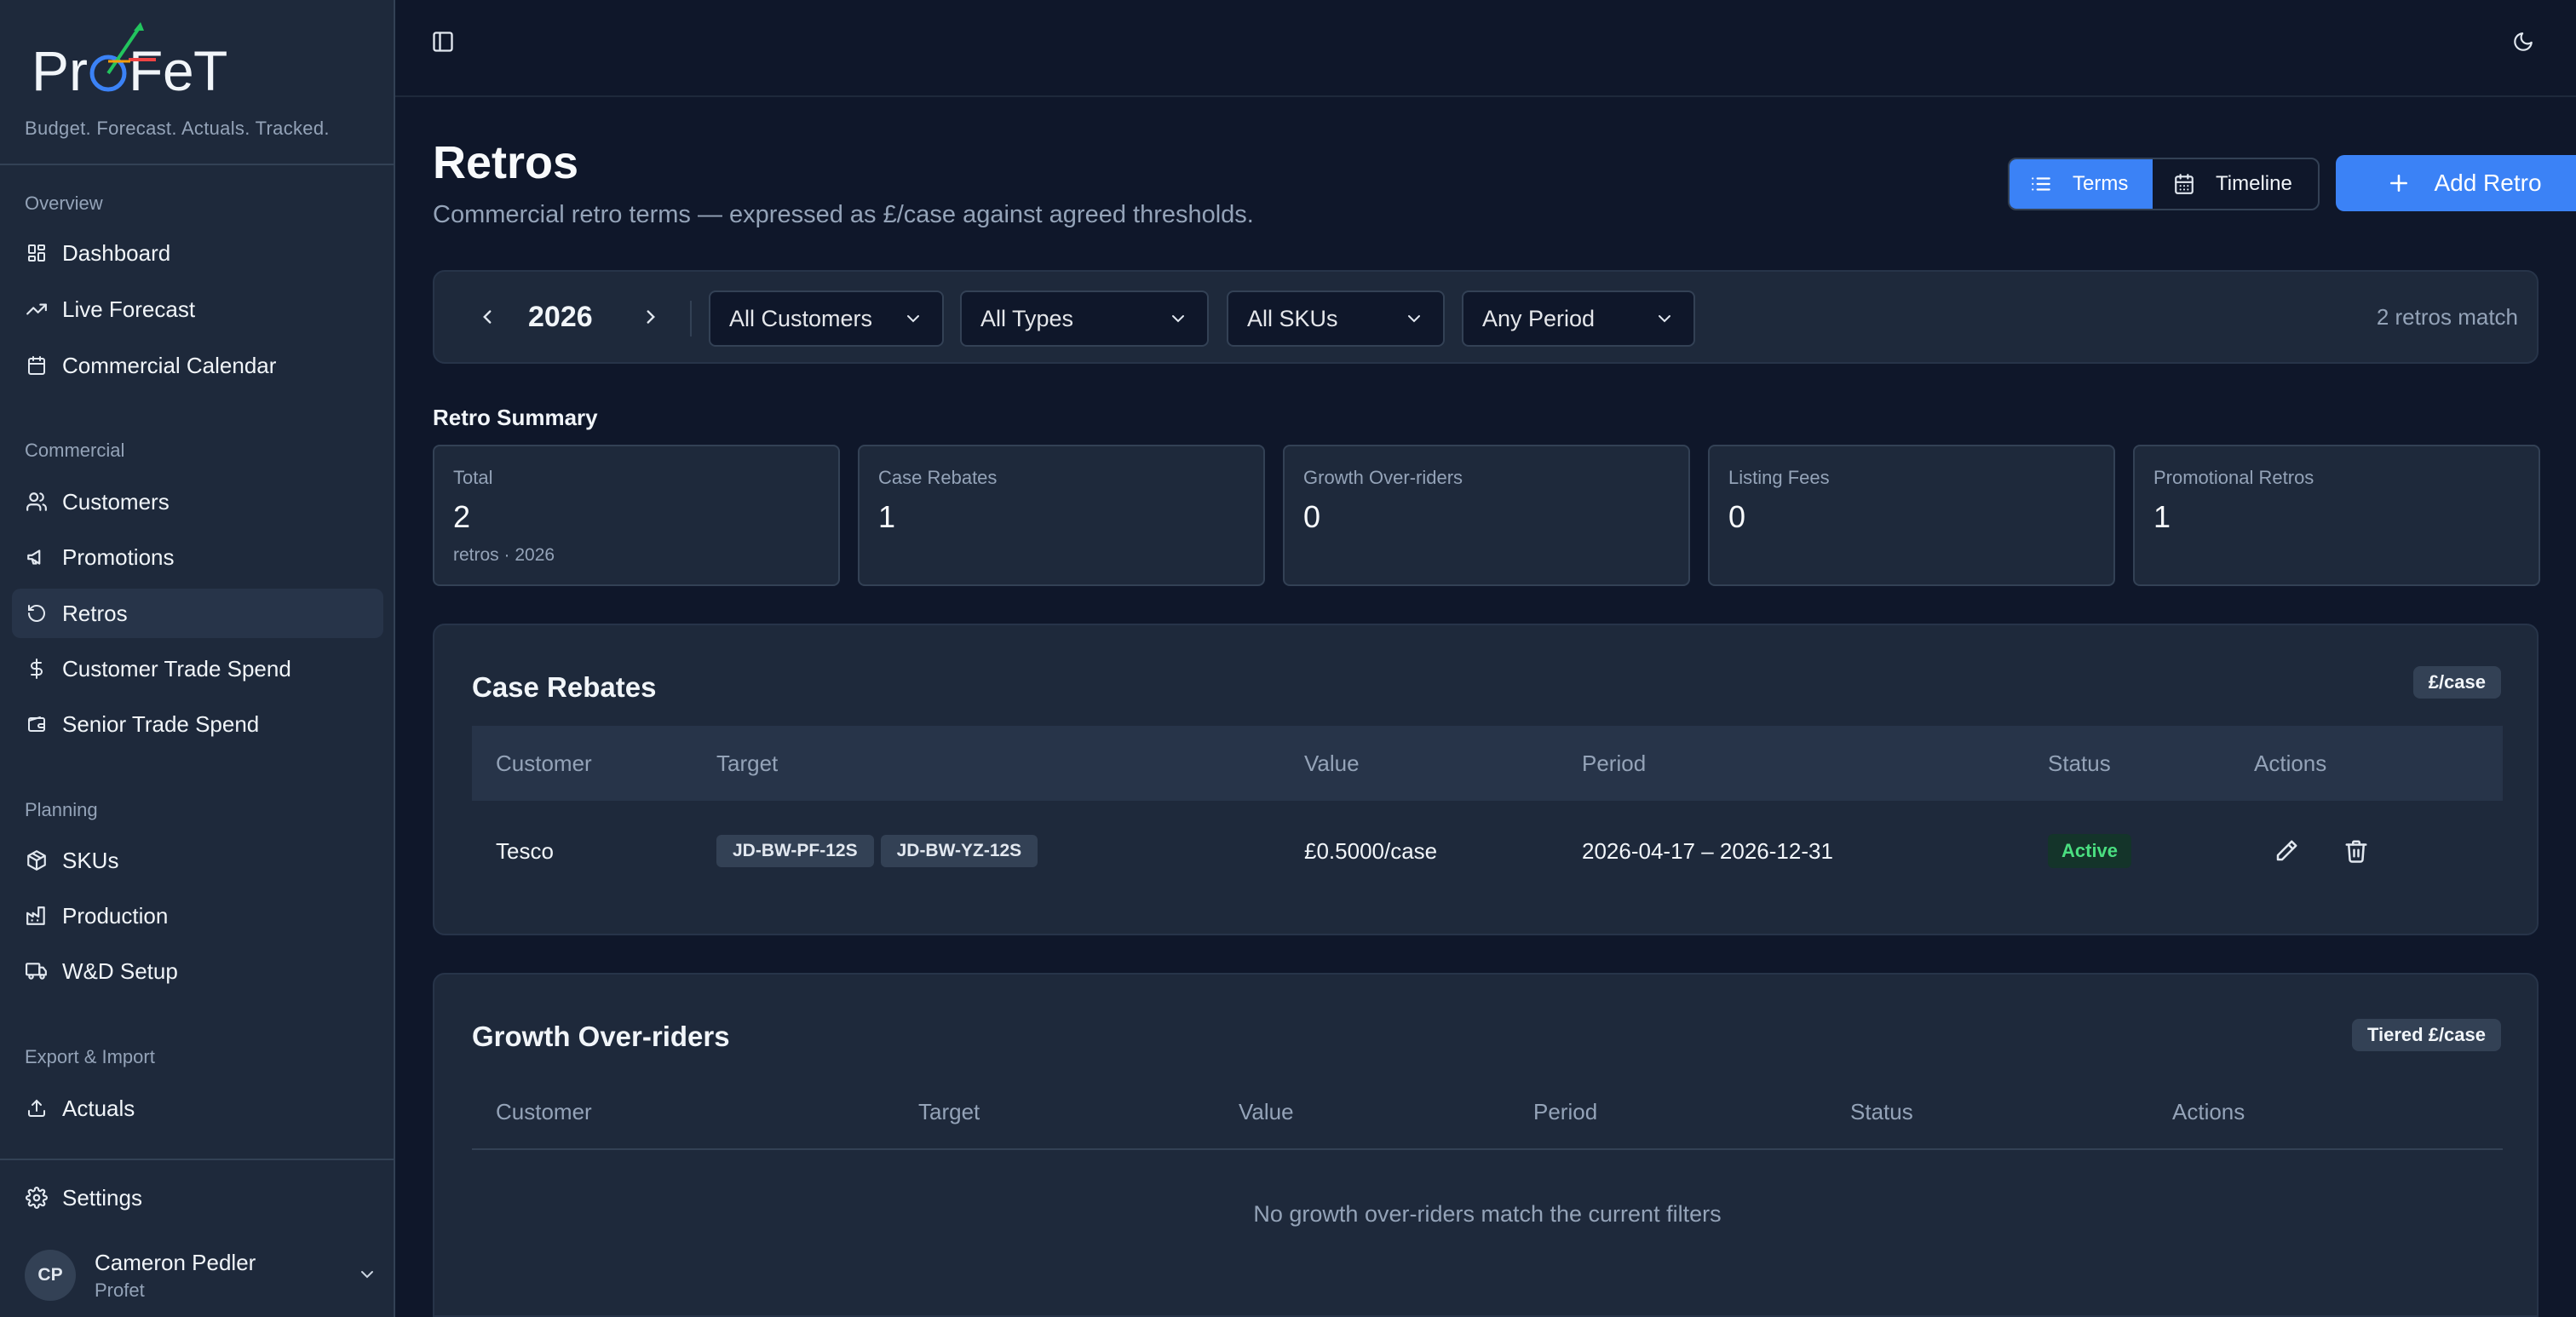  I want to click on svg-text: Pr, so click(60, 70).